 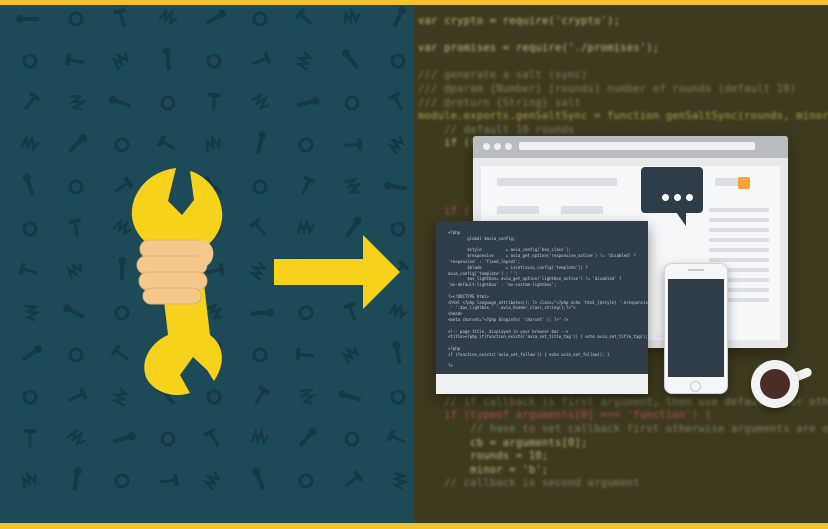 I want to click on phone-home-button, so click(x=695, y=386).